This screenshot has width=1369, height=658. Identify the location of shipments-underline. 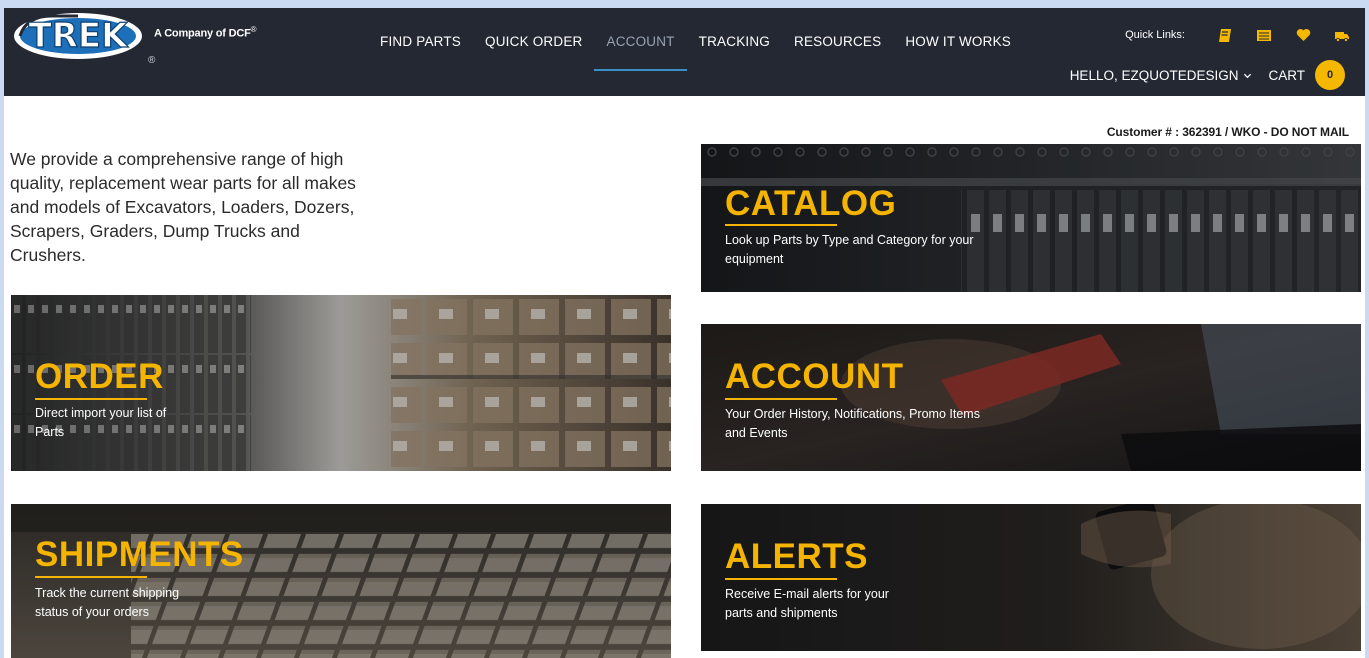
(91, 577).